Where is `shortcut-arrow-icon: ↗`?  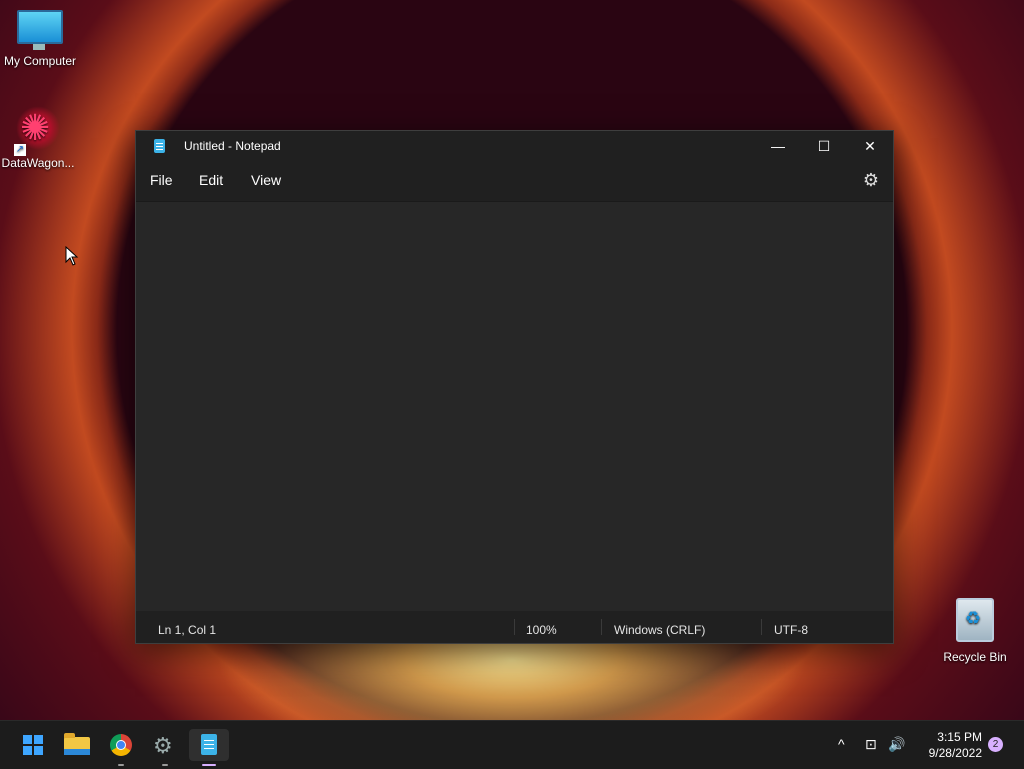
shortcut-arrow-icon: ↗ is located at coordinates (20, 150).